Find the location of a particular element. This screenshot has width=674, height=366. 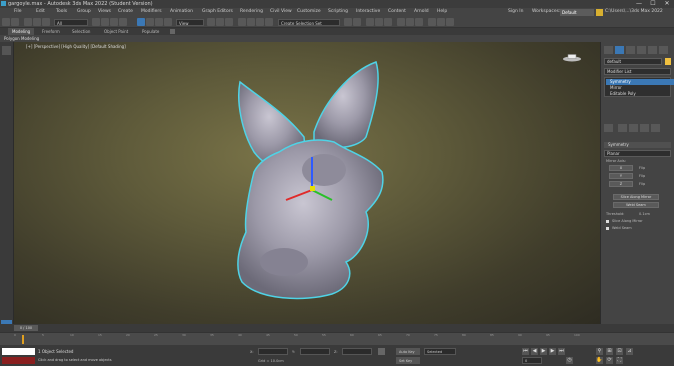

maximize-button: ☐ is located at coordinates (653, 4).